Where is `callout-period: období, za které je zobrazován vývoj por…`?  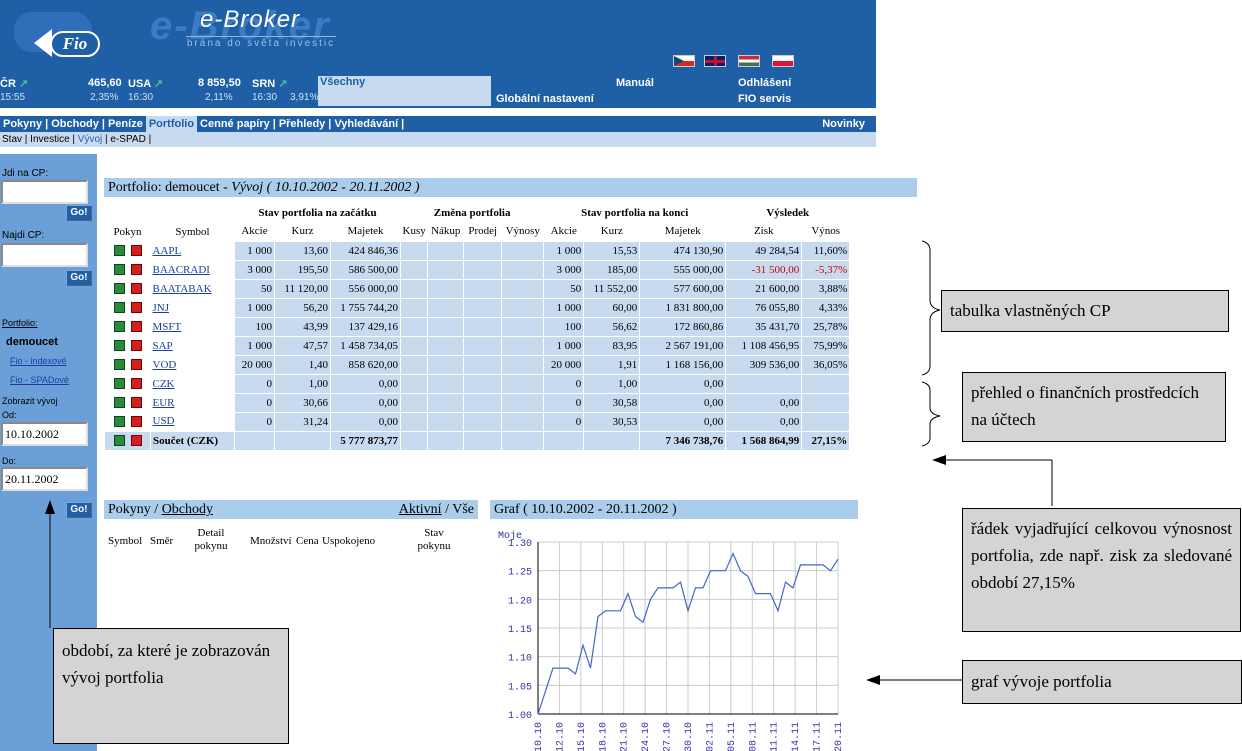
callout-period: období, za které je zobrazován vývoj por… is located at coordinates (171, 686).